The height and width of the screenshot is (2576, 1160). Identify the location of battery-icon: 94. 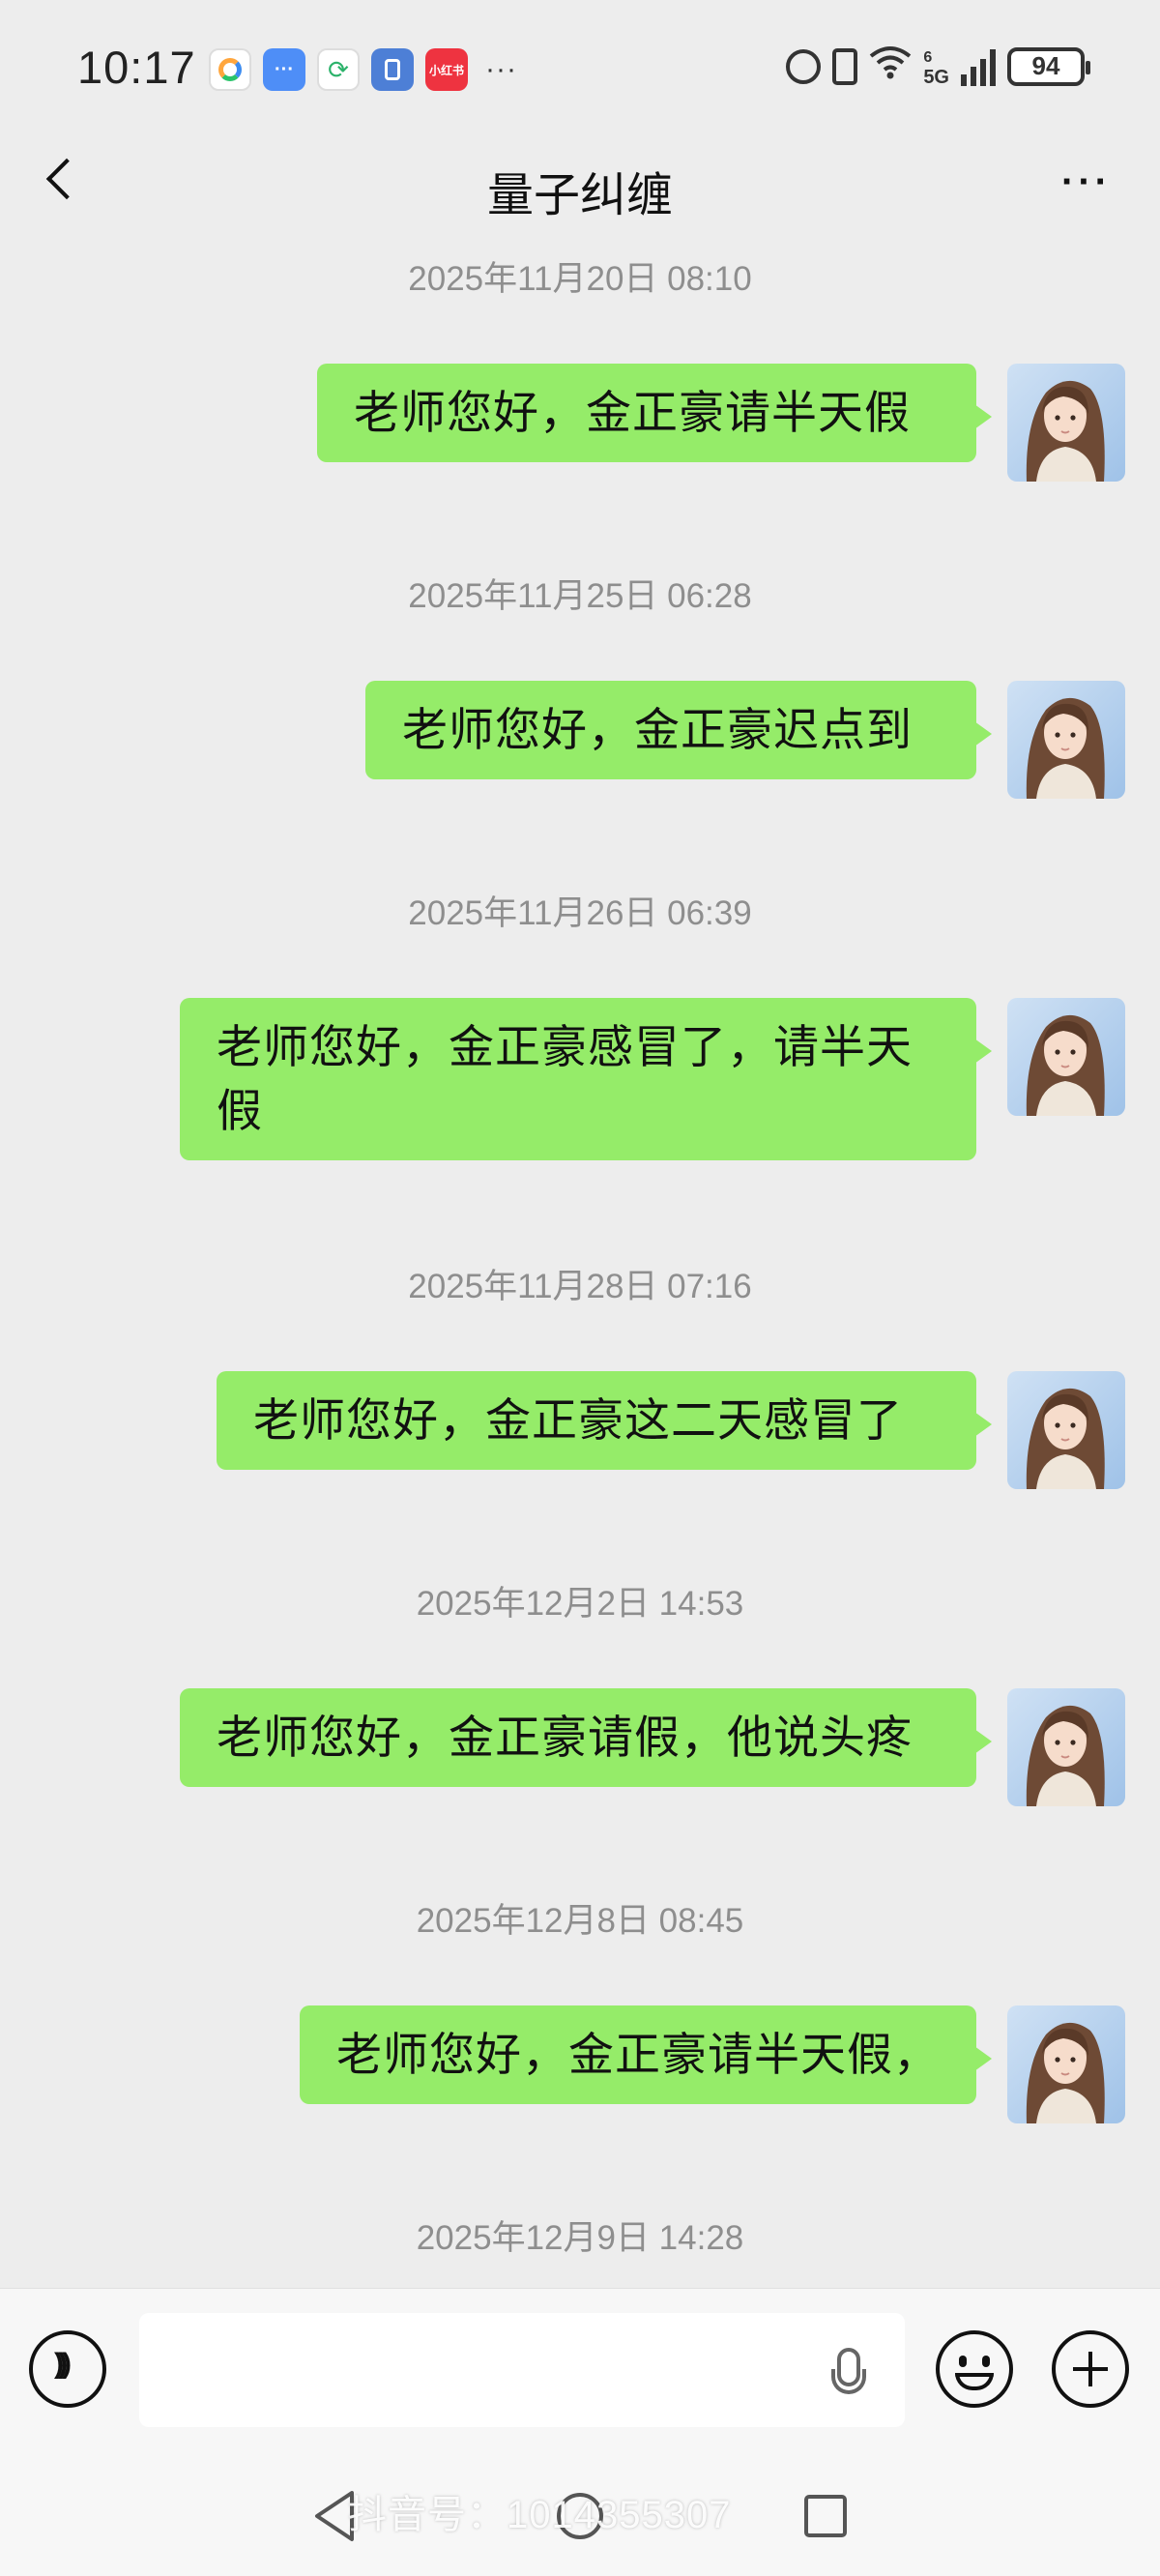
(1049, 66).